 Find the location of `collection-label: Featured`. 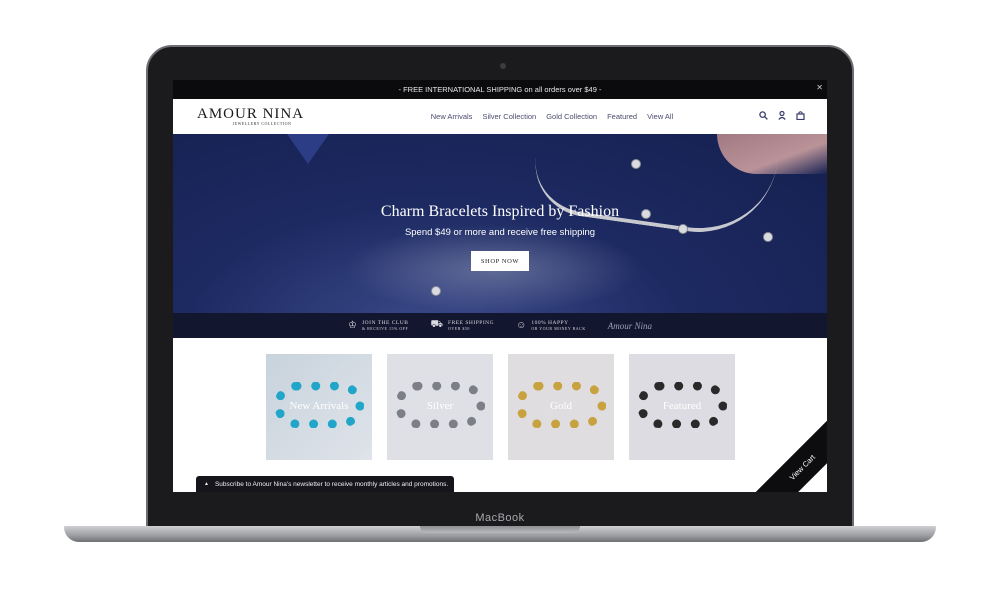

collection-label: Featured is located at coordinates (682, 406).